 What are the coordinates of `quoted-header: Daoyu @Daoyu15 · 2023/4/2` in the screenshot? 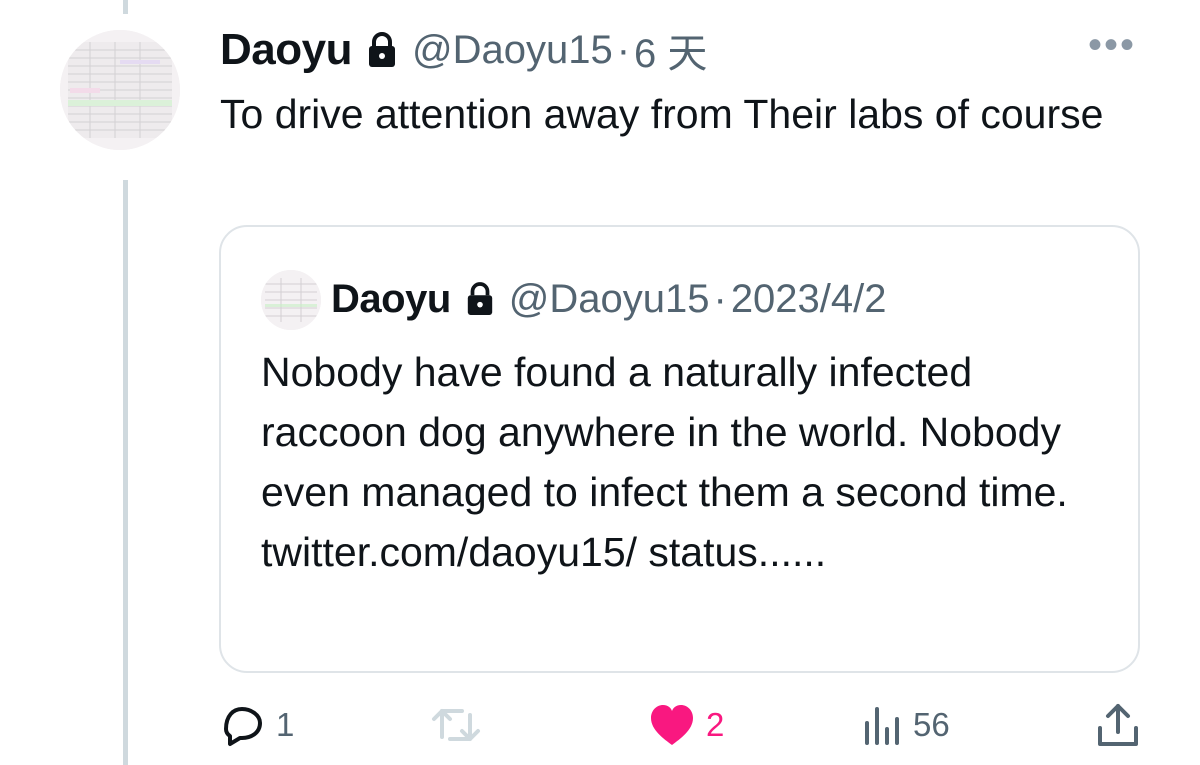 It's located at (609, 299).